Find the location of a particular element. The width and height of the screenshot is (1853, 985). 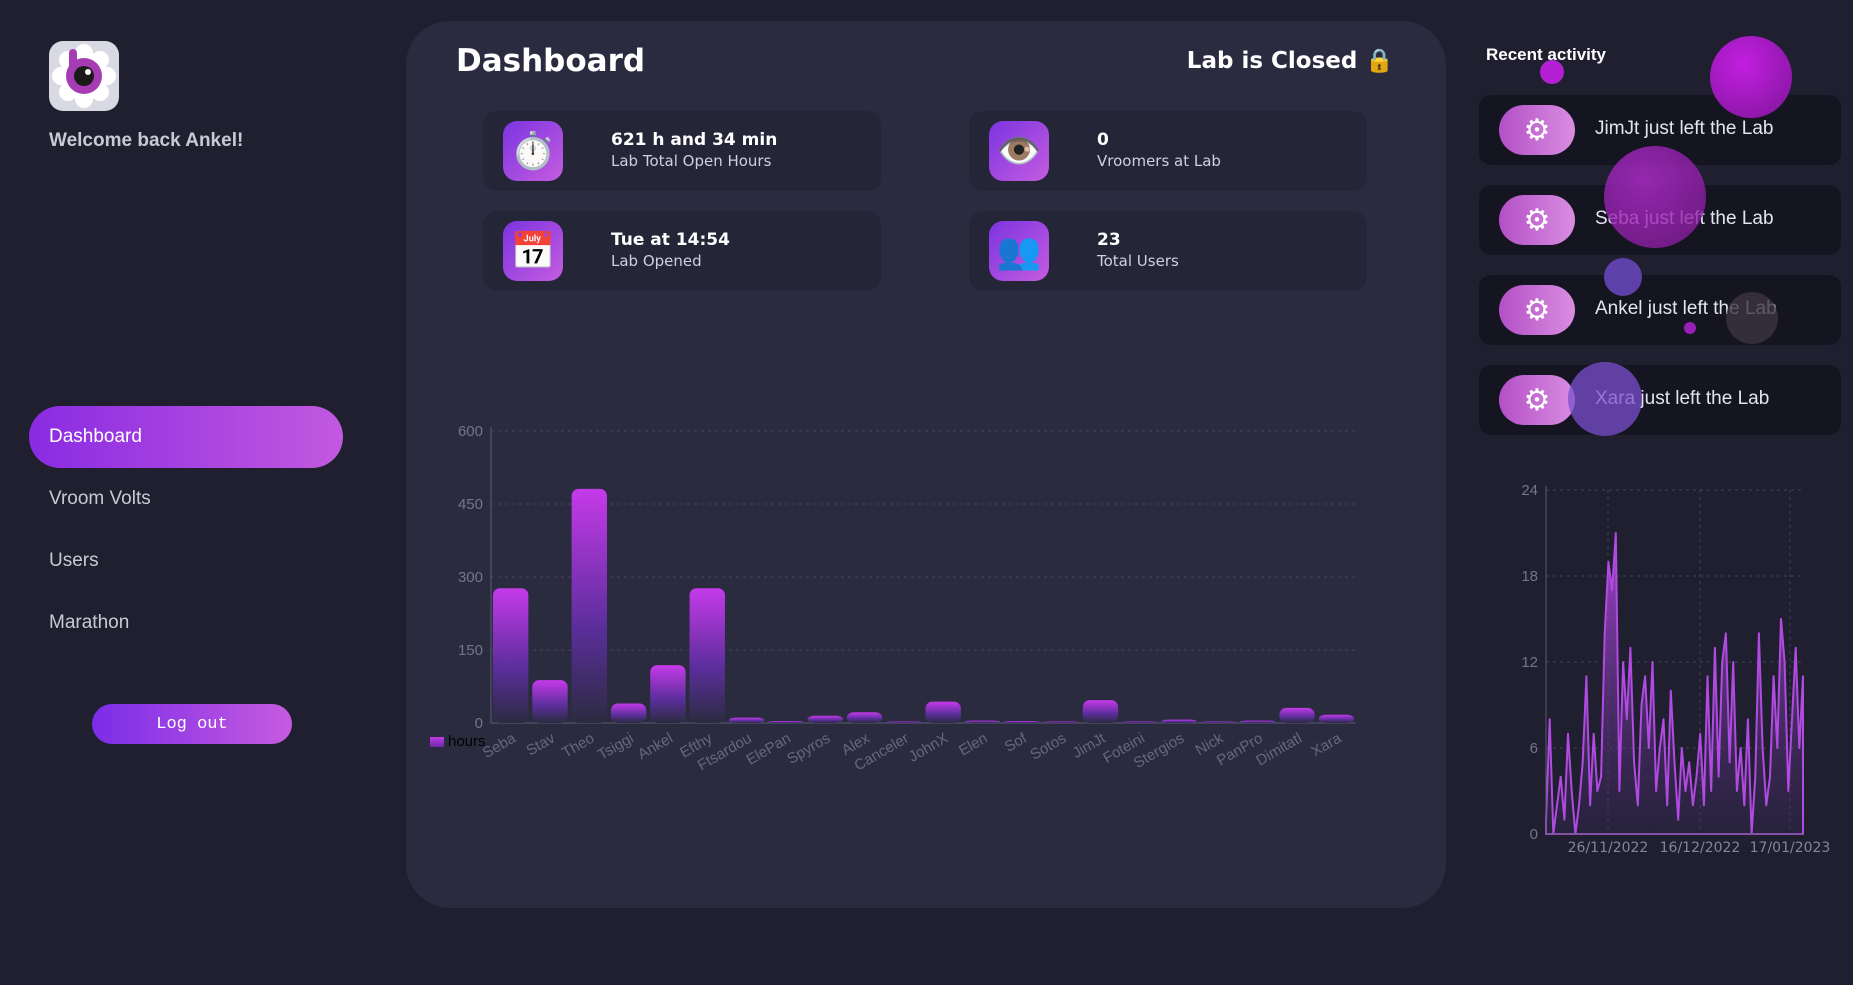

x-tick-label: JohnX is located at coordinates (928, 748).